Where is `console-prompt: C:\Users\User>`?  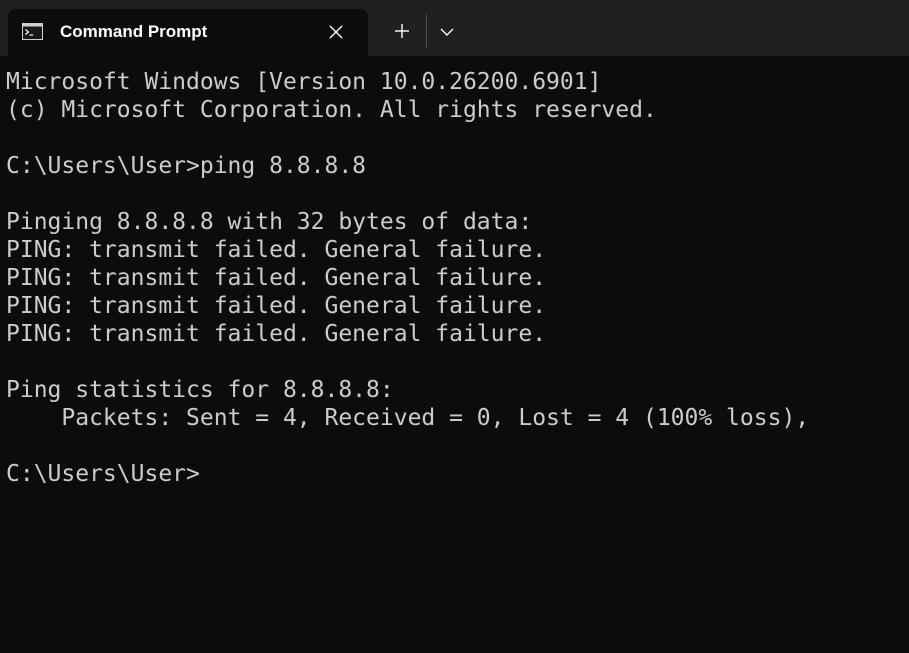
console-prompt: C:\Users\User> is located at coordinates (103, 474).